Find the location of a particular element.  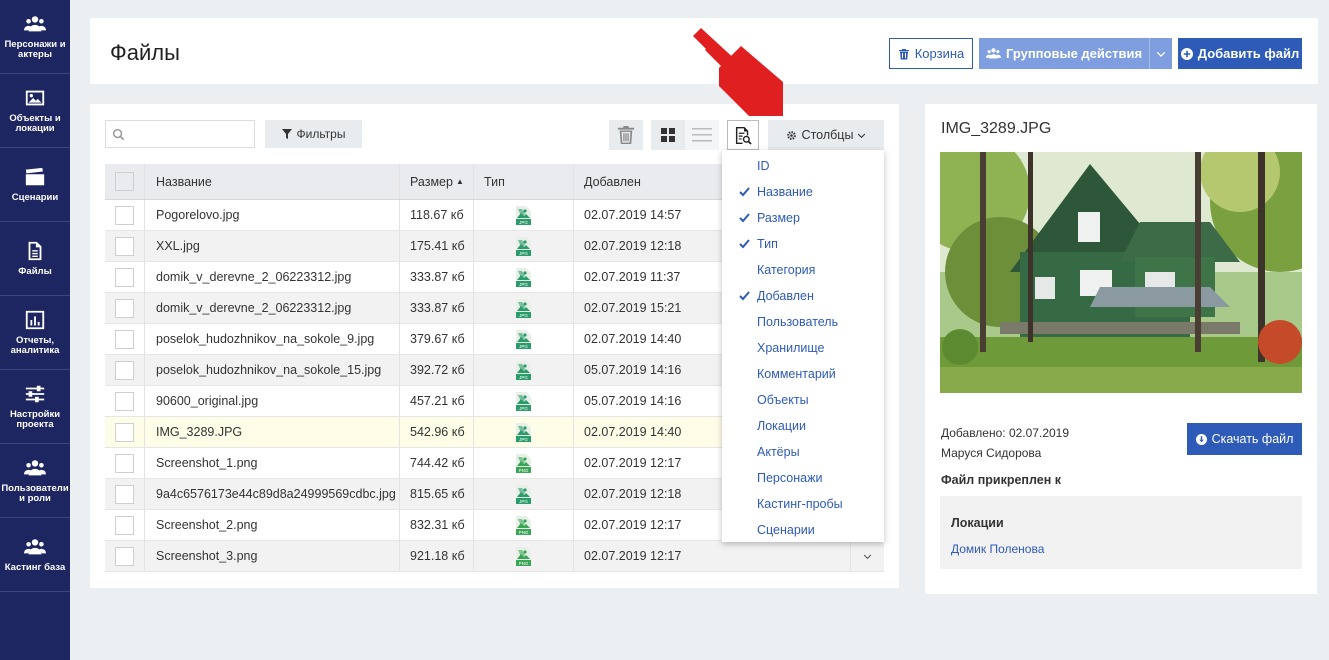

sidebar-item-characters: Персонажи и актеры is located at coordinates (35, 37).